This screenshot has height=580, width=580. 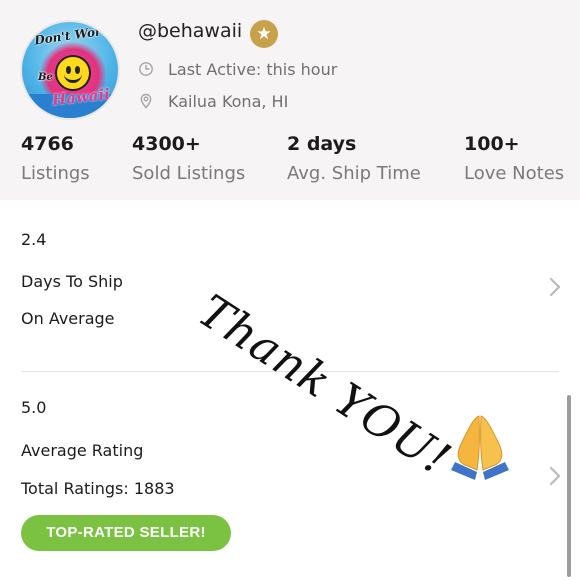 I want to click on smiley-face-icon, so click(x=73, y=73).